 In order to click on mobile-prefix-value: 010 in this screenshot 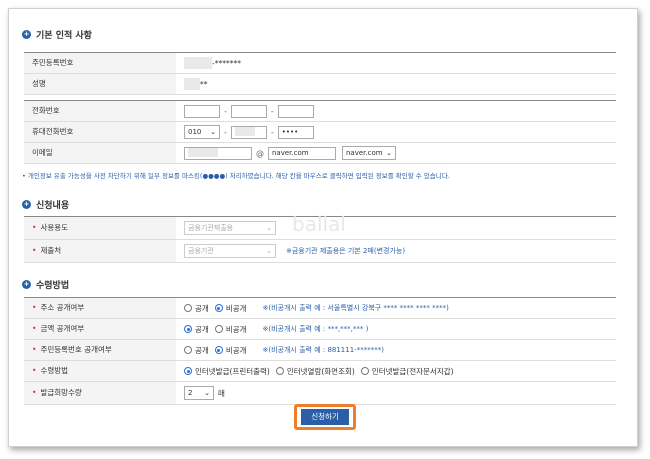, I will do `click(195, 132)`.